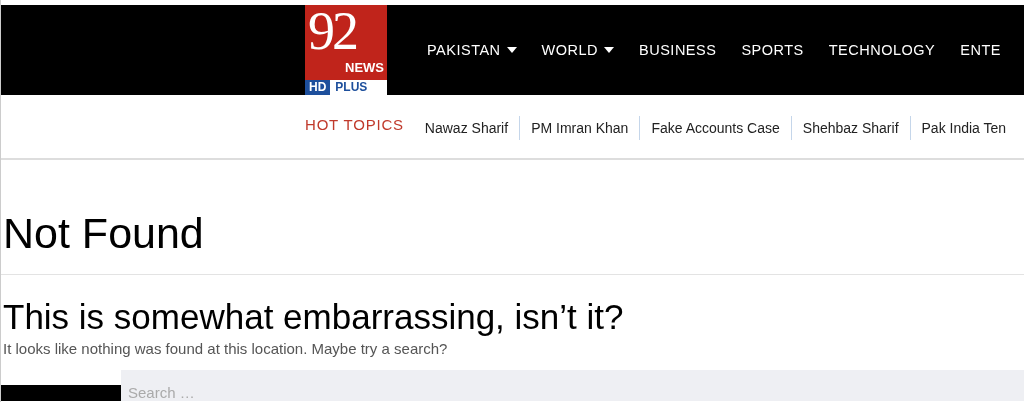  What do you see at coordinates (850, 127) in the screenshot?
I see `topic-link: Shehbaz Sharif` at bounding box center [850, 127].